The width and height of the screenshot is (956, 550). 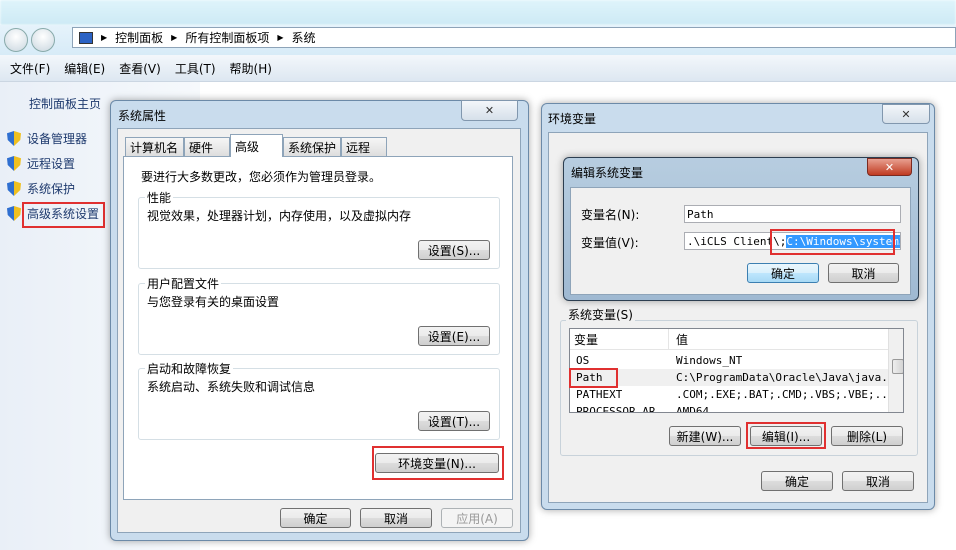 What do you see at coordinates (364, 147) in the screenshot?
I see `tab-remote: 远程` at bounding box center [364, 147].